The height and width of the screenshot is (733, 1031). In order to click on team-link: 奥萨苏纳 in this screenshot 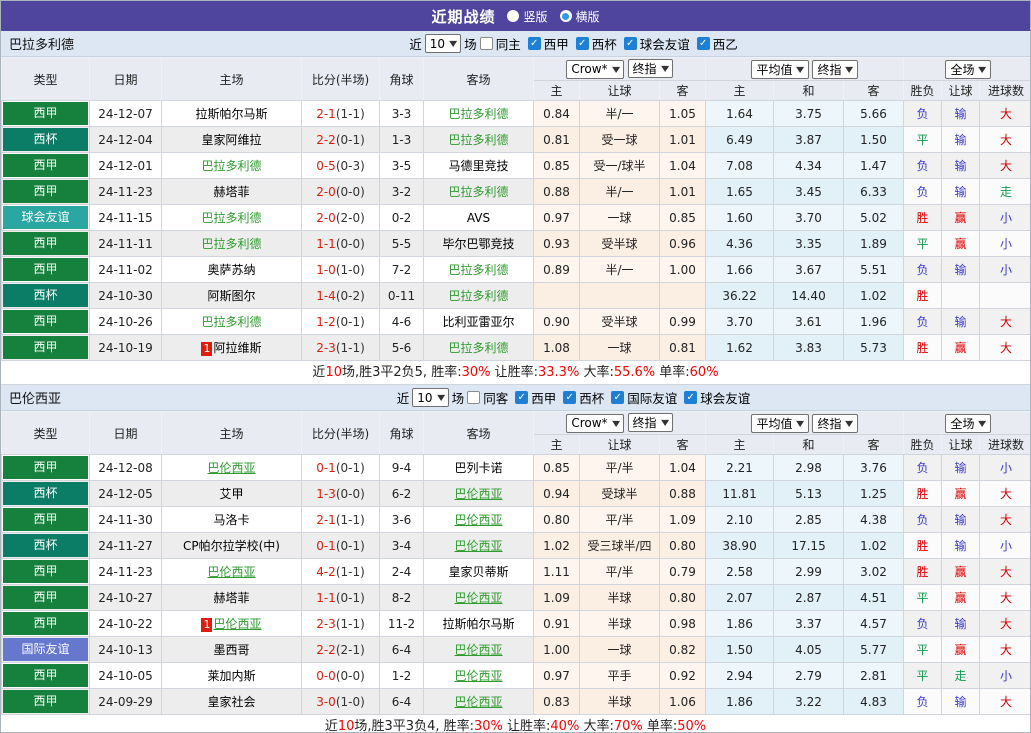, I will do `click(231, 270)`.